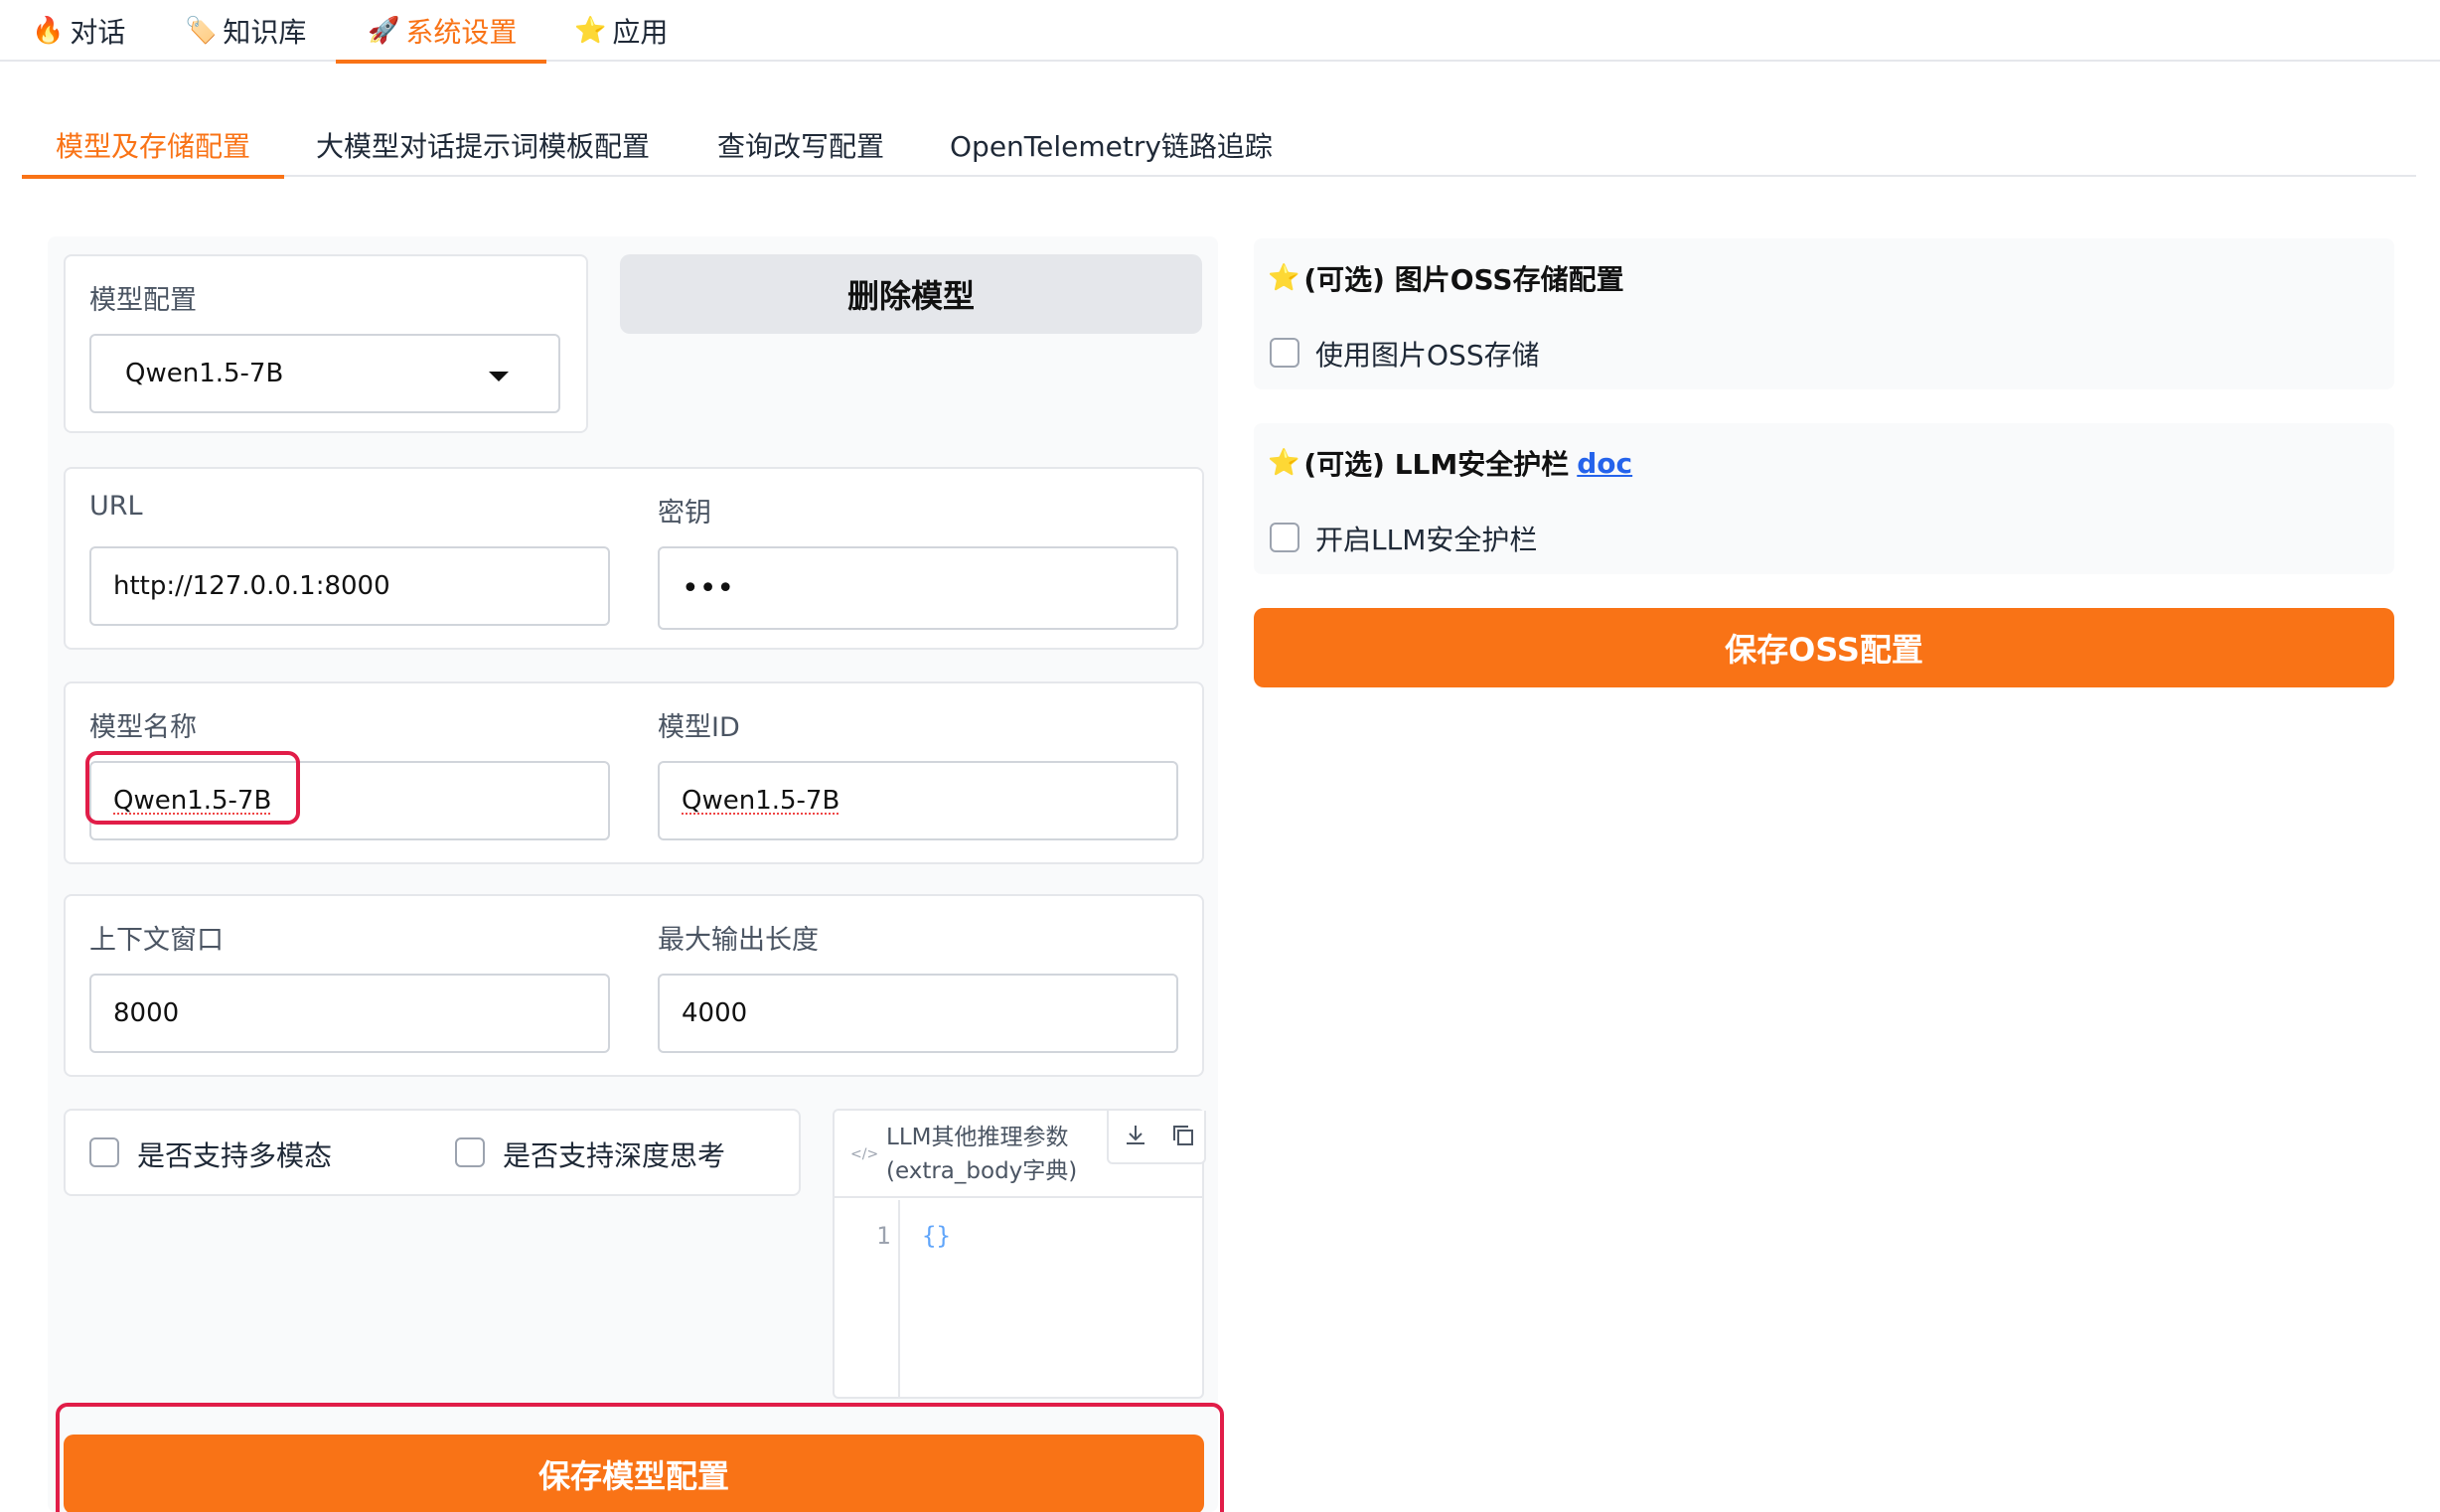 This screenshot has height=1512, width=2440. I want to click on deep-thinking-checkbox, so click(470, 1152).